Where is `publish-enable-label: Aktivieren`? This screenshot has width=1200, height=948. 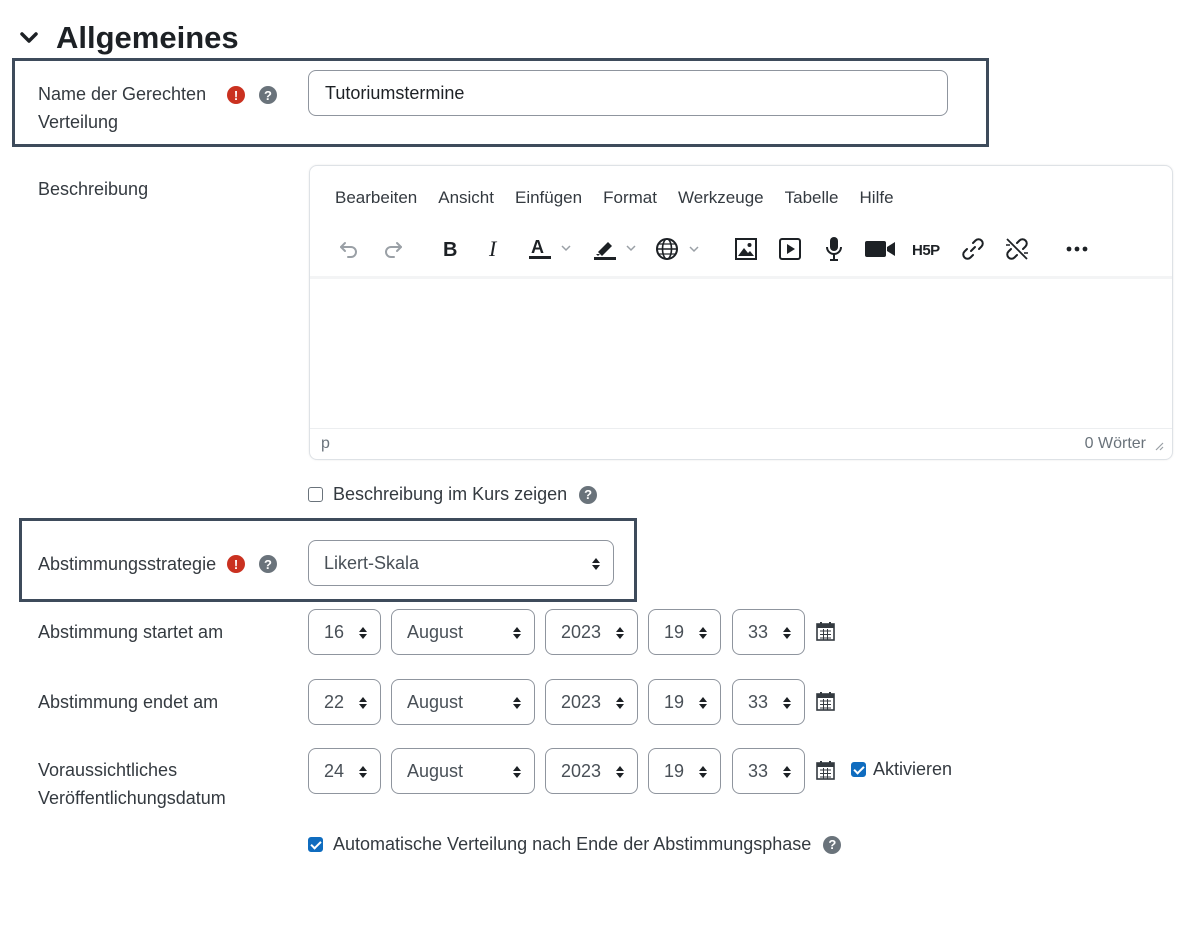 publish-enable-label: Aktivieren is located at coordinates (913, 769).